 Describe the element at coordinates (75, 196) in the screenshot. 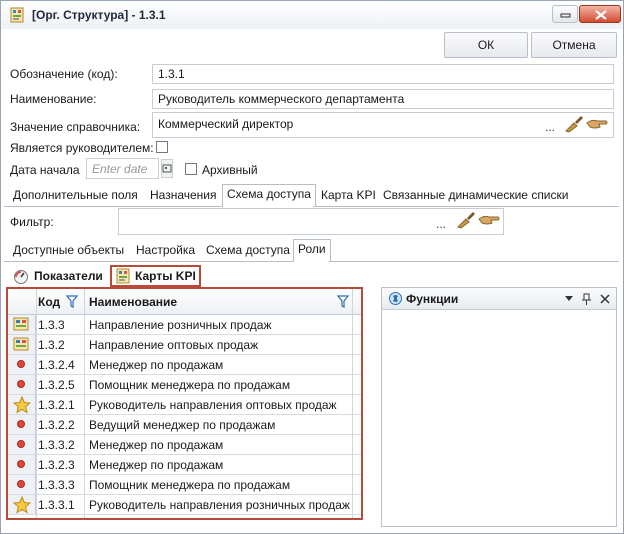

I see `tab-additional-fields: Дополнительные поля` at that location.